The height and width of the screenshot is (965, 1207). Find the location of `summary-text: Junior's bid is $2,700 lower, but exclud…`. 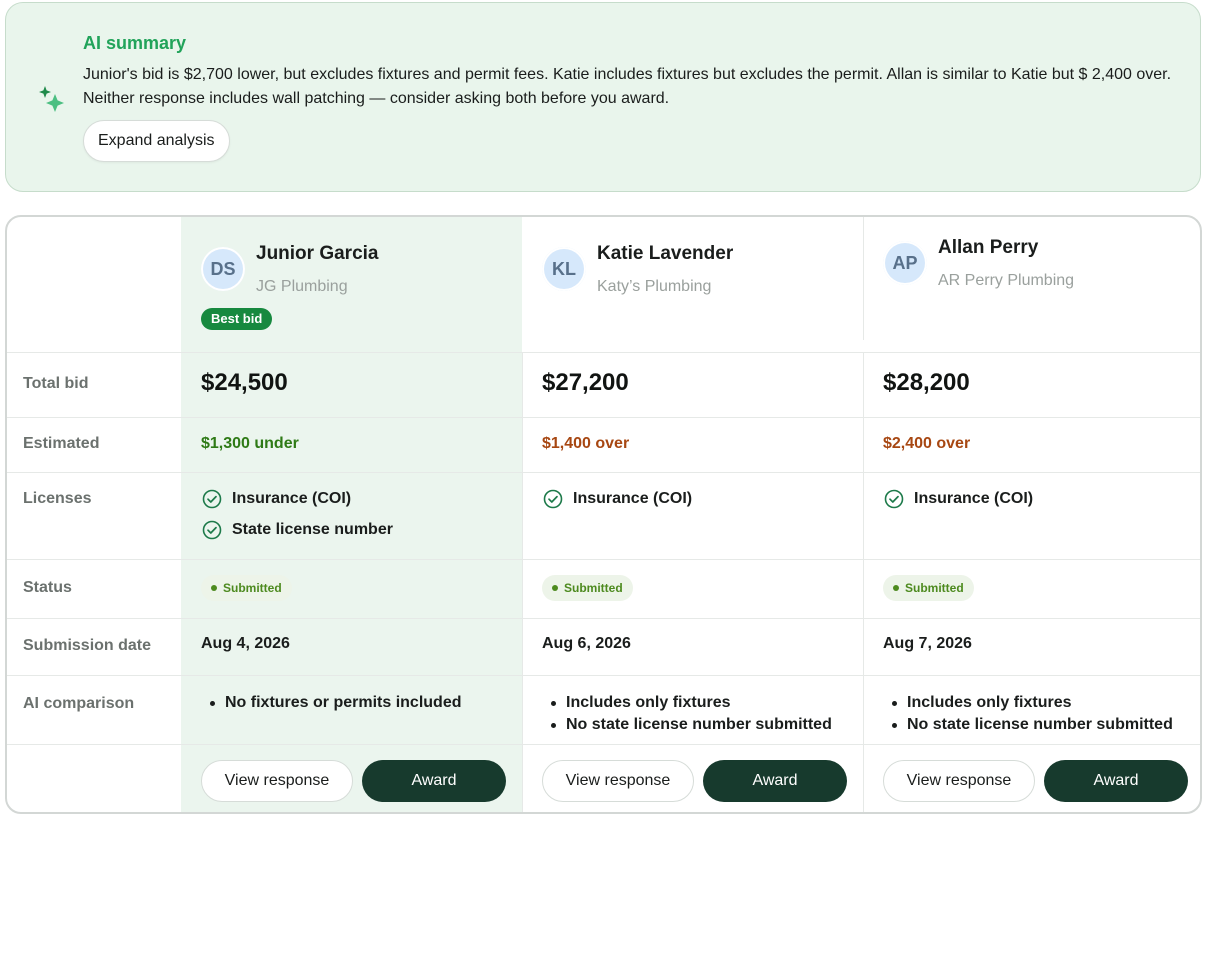

summary-text: Junior's bid is $2,700 lower, but exclud… is located at coordinates (627, 86).